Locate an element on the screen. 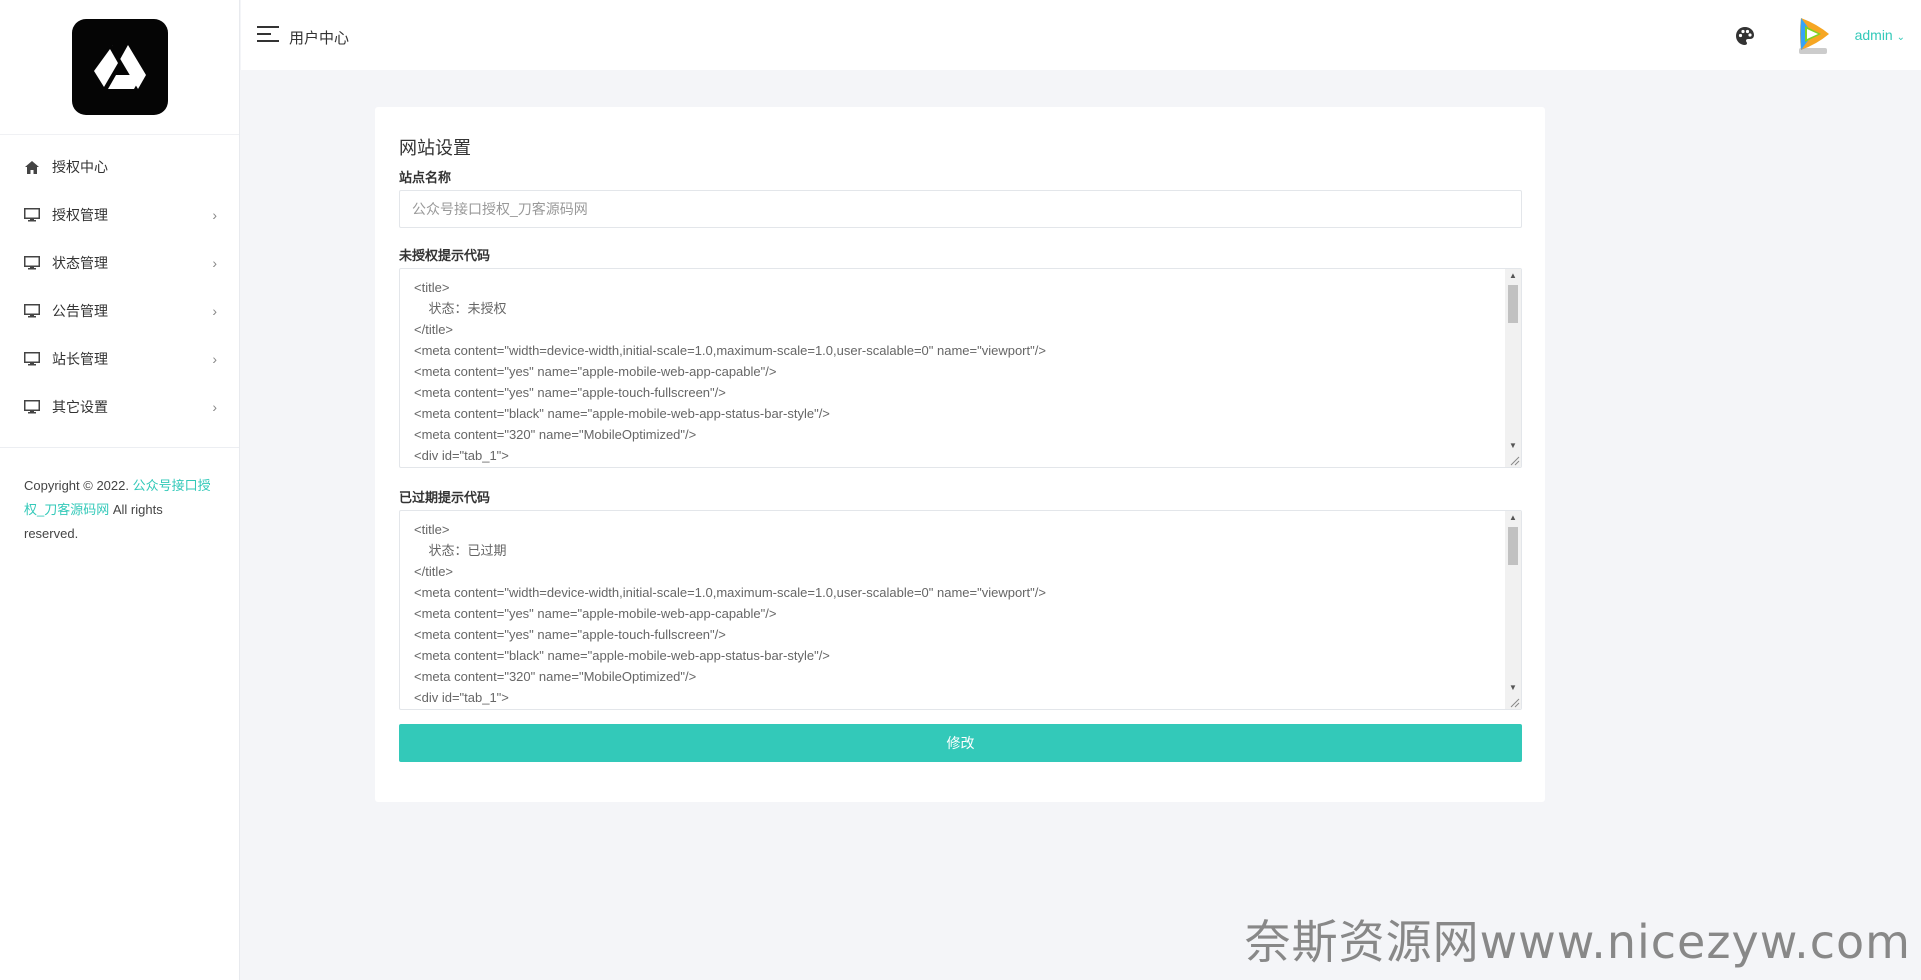 This screenshot has width=1921, height=980. drive-logo-icon is located at coordinates (119, 67).